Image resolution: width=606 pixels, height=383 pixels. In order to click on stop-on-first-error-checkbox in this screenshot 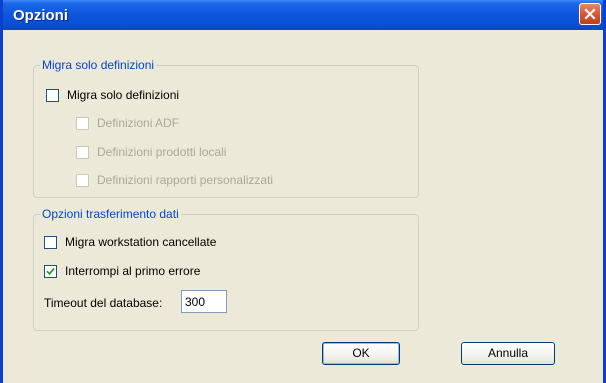, I will do `click(50, 271)`.